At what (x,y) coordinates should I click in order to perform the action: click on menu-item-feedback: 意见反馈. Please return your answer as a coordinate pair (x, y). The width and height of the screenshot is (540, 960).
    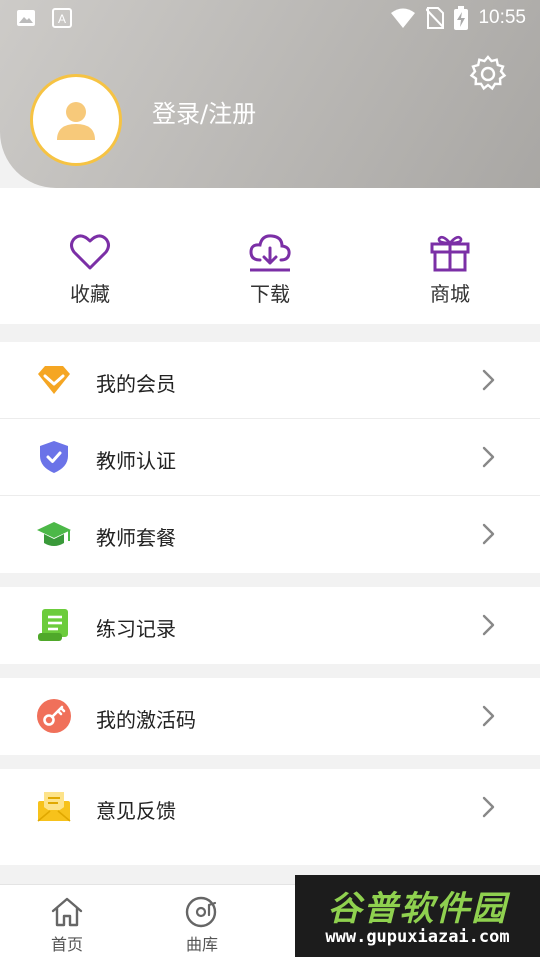
    Looking at the image, I should click on (270, 807).